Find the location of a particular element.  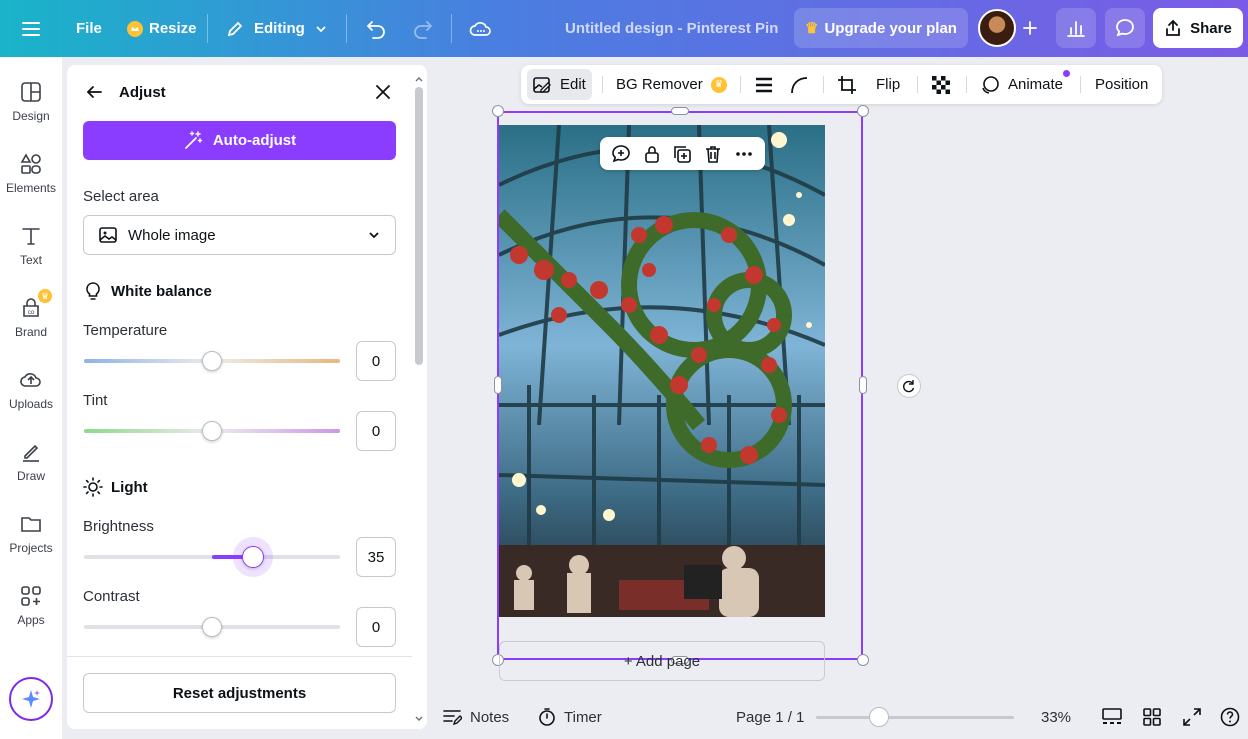

rail-item-text: Text is located at coordinates (31, 256).